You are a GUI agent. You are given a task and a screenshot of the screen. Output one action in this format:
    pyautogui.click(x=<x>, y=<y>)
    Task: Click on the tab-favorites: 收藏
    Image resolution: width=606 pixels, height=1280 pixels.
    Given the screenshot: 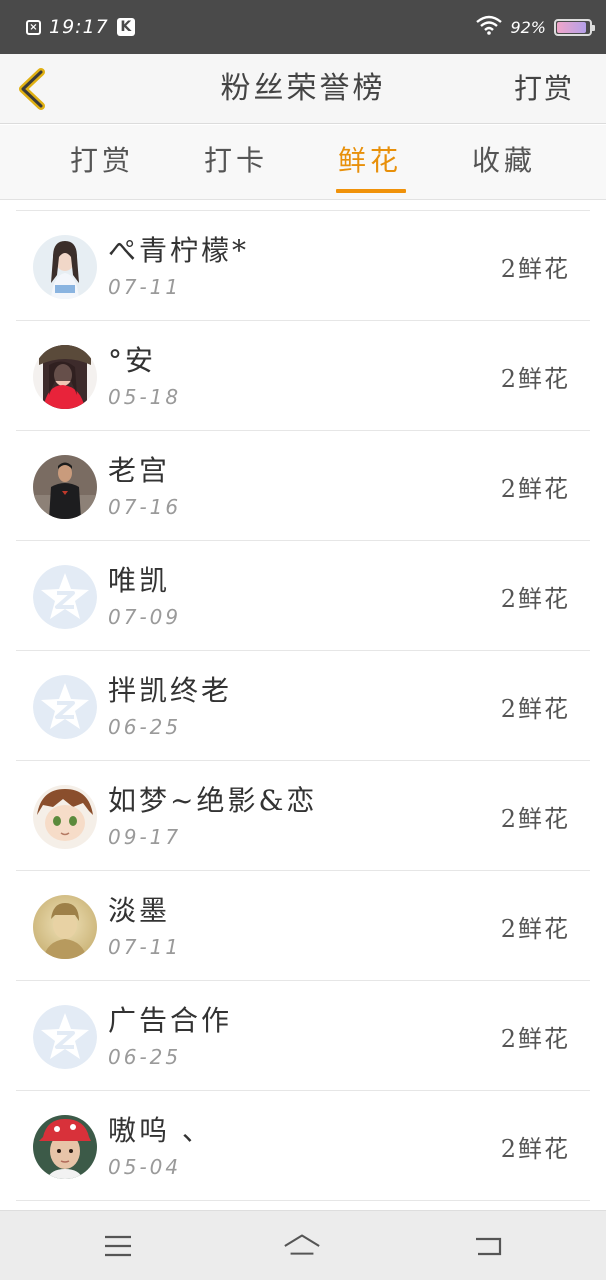 What is the action you would take?
    pyautogui.click(x=504, y=162)
    